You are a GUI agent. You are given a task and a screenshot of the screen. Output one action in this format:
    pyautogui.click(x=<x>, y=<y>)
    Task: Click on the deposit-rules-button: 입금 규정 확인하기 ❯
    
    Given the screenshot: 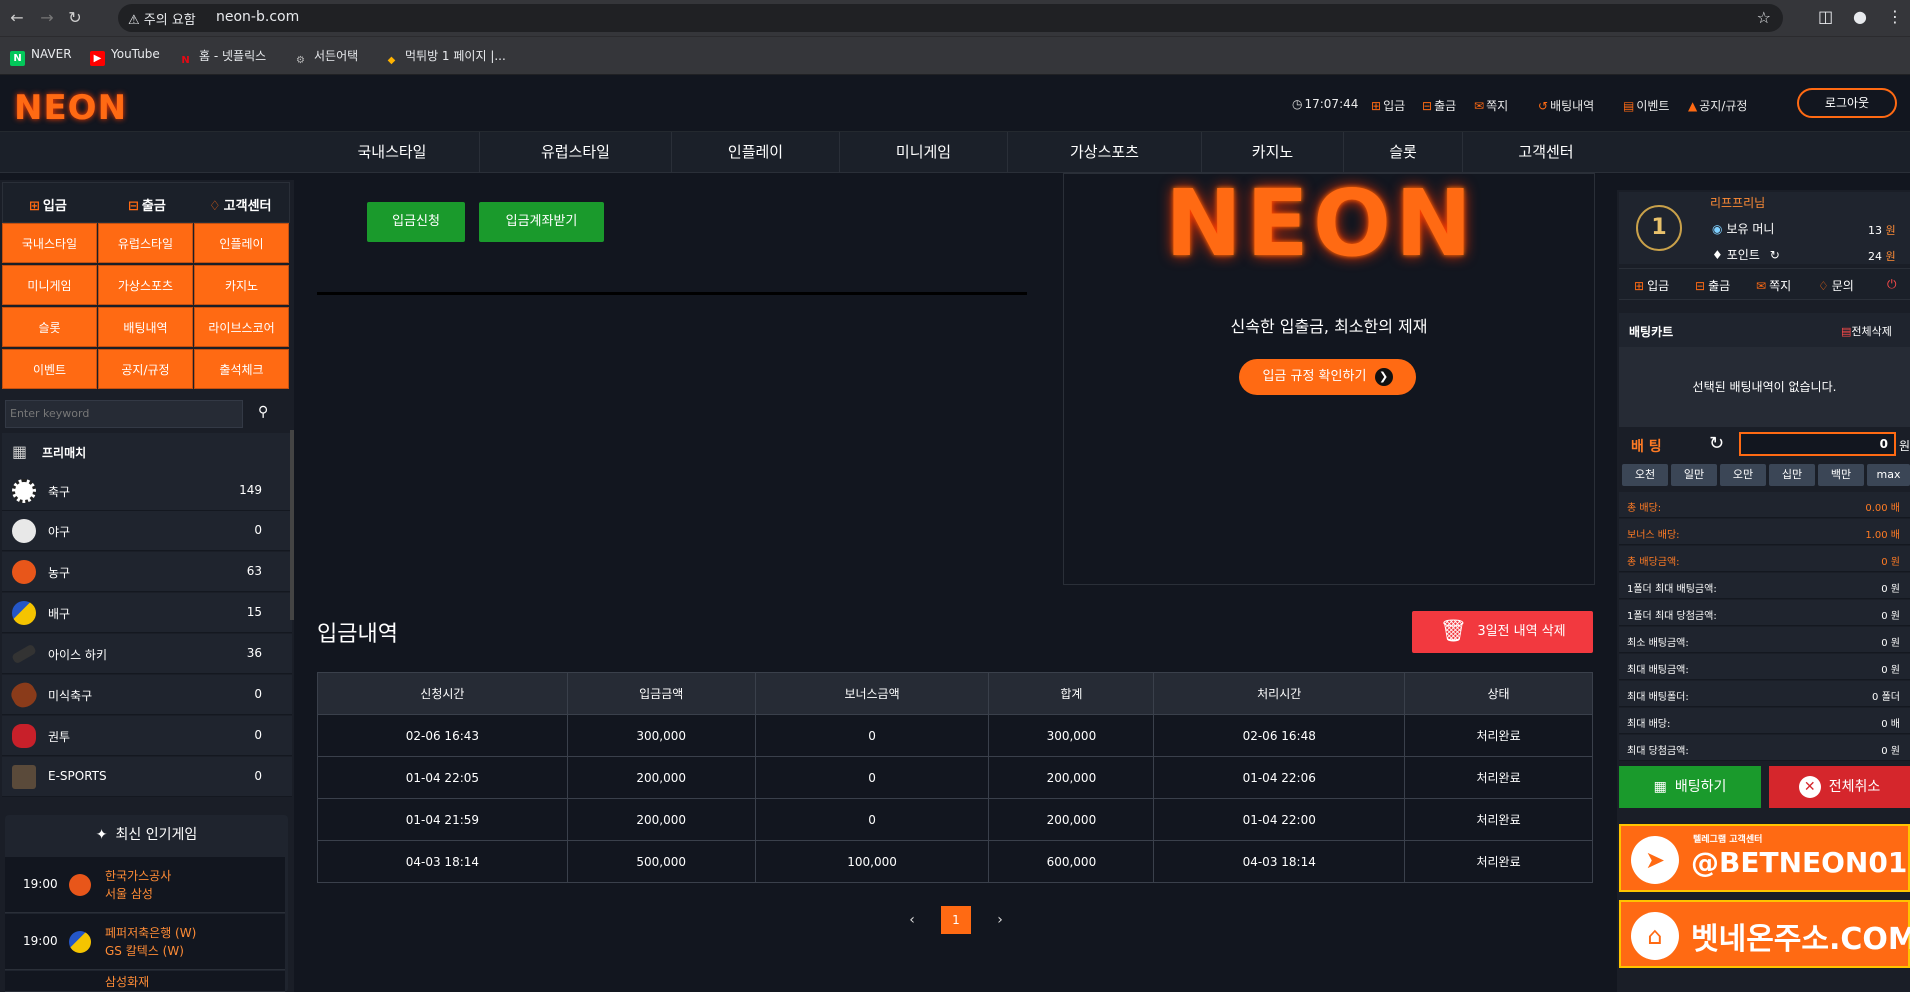 What is the action you would take?
    pyautogui.click(x=1327, y=377)
    